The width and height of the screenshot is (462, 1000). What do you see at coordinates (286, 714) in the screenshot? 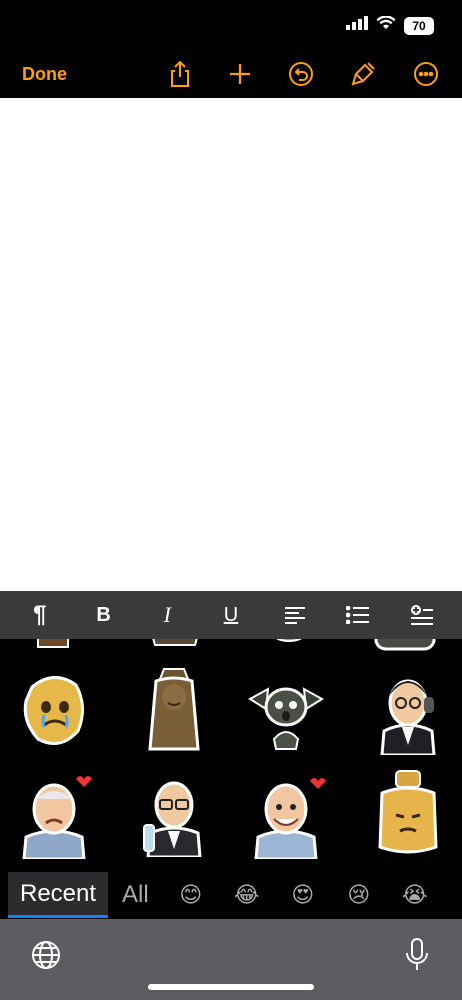
I see `gargoyle-sticker` at bounding box center [286, 714].